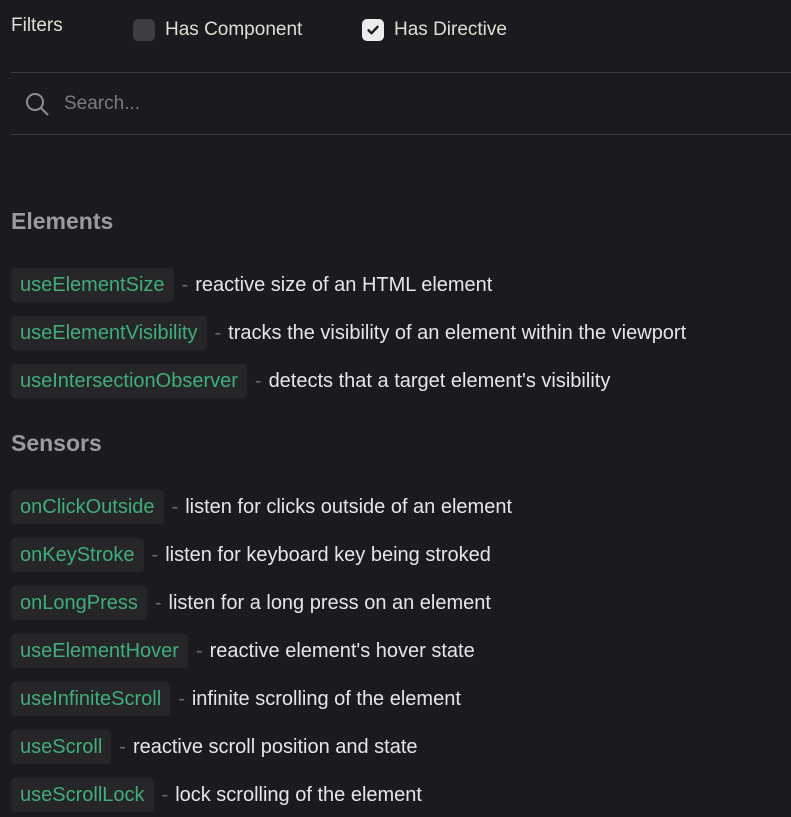 This screenshot has width=791, height=817. I want to click on function-description: lock scrolling of the element, so click(298, 794).